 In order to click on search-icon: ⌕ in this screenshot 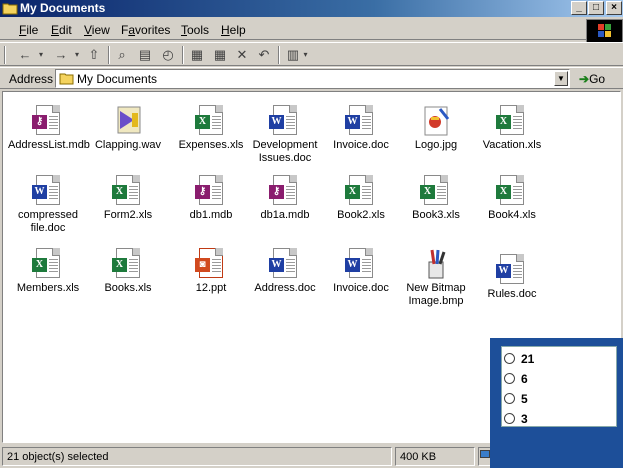, I will do `click(122, 54)`.